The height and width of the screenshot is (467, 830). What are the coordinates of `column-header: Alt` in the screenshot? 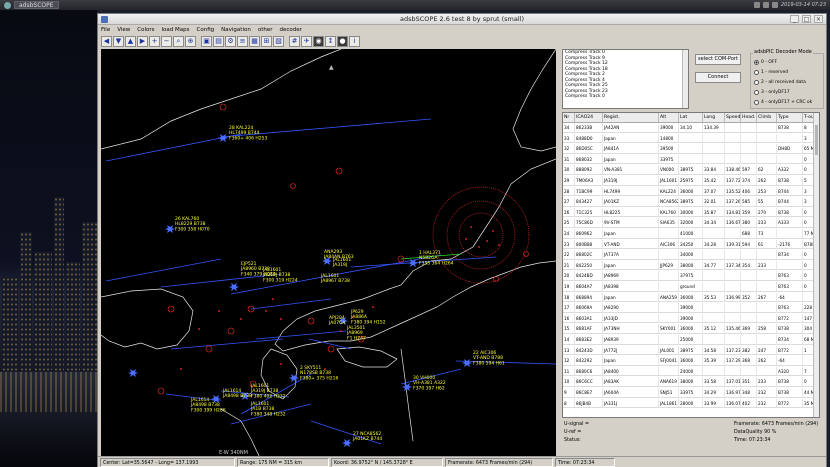 It's located at (669, 117).